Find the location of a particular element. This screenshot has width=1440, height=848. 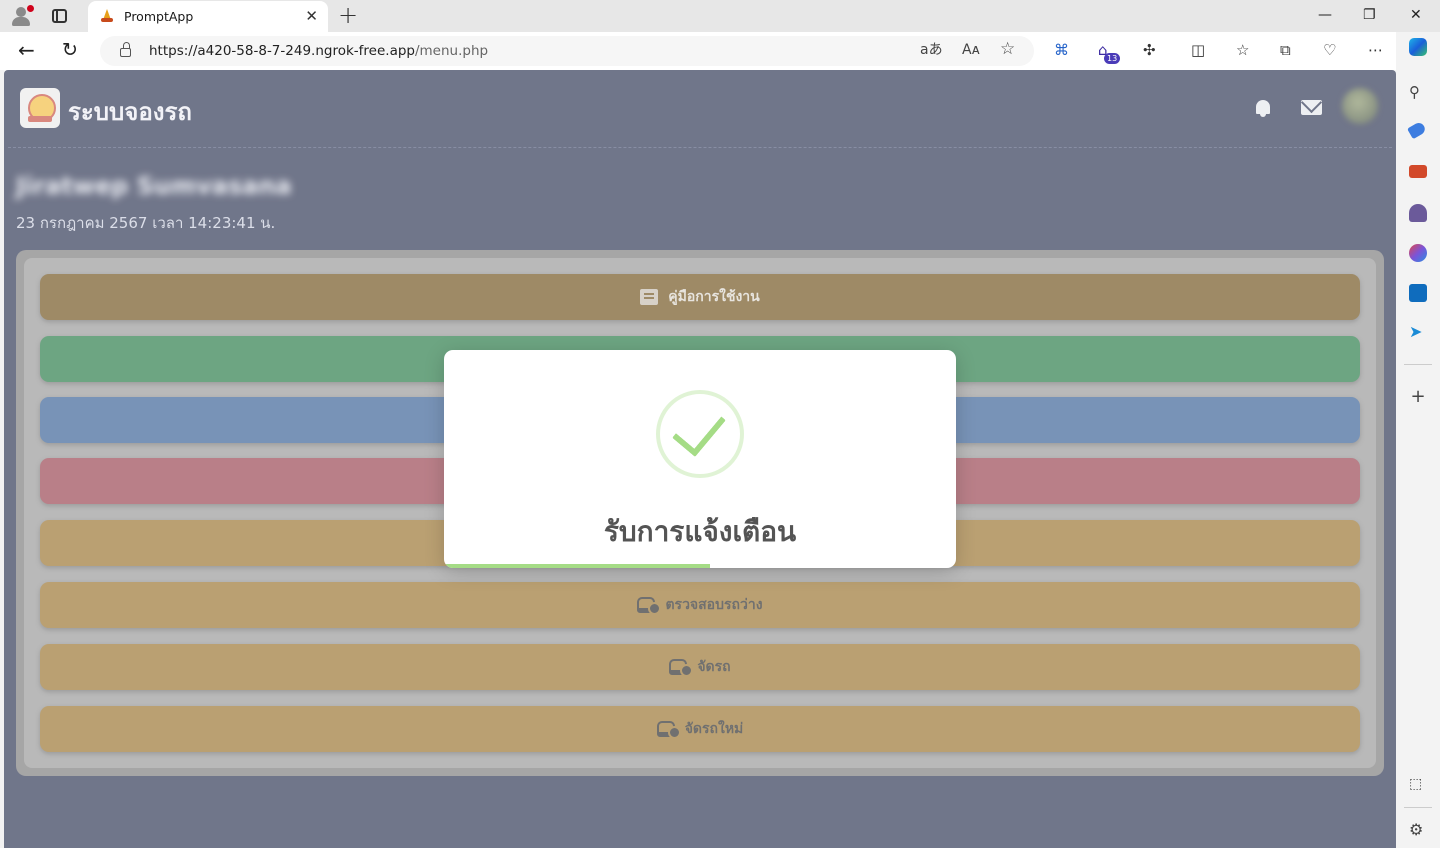

shopping-tag-icon is located at coordinates (1417, 130).